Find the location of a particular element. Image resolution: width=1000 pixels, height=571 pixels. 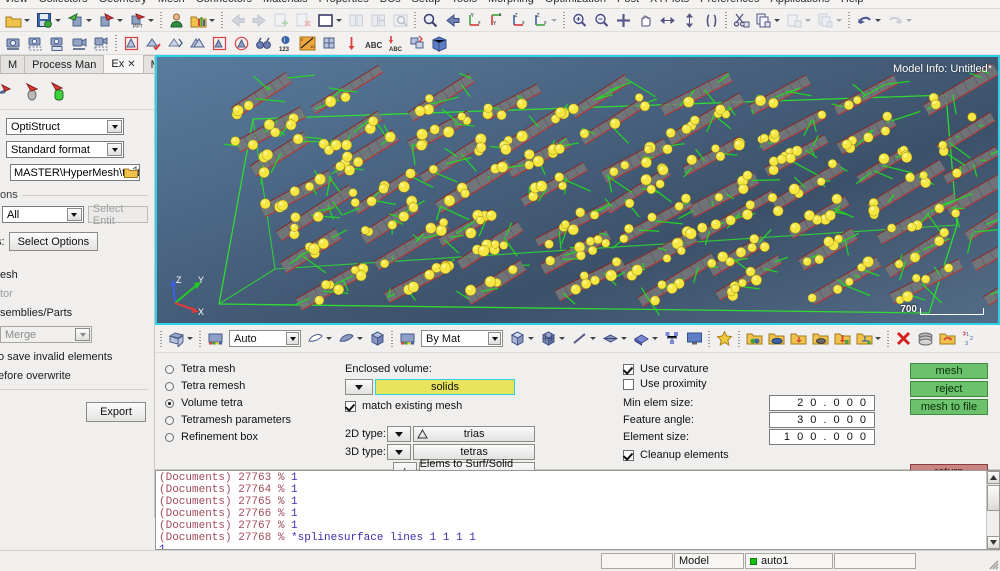

menu-item-properties: Properties is located at coordinates (344, 2).